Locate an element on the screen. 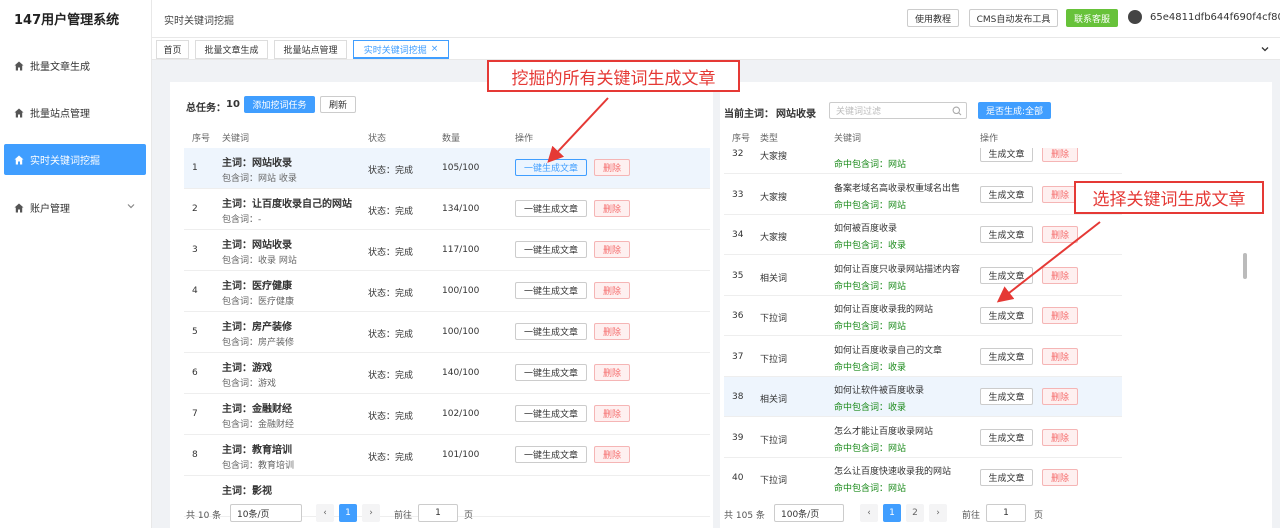  total-tasks-label: 总任务： is located at coordinates (206, 108).